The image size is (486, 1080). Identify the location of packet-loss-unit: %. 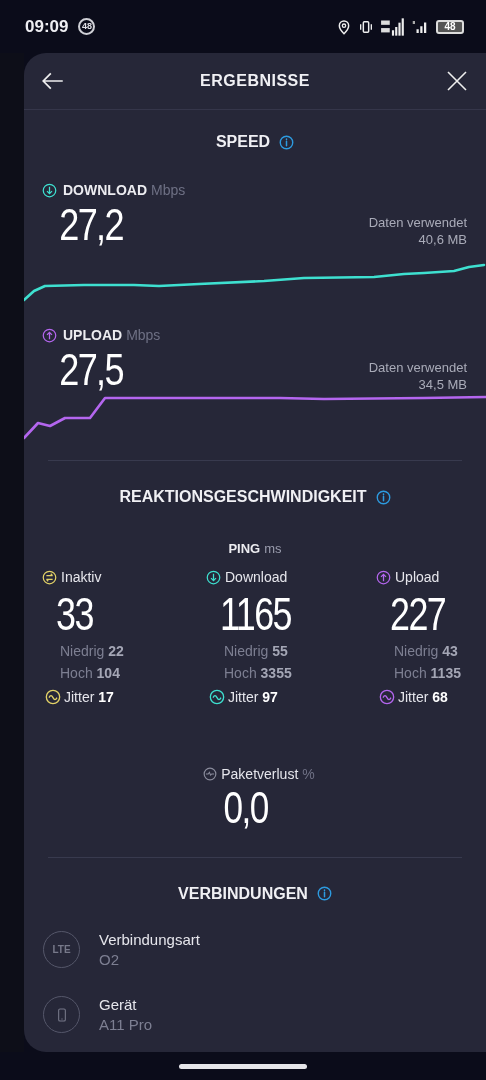
(308, 774).